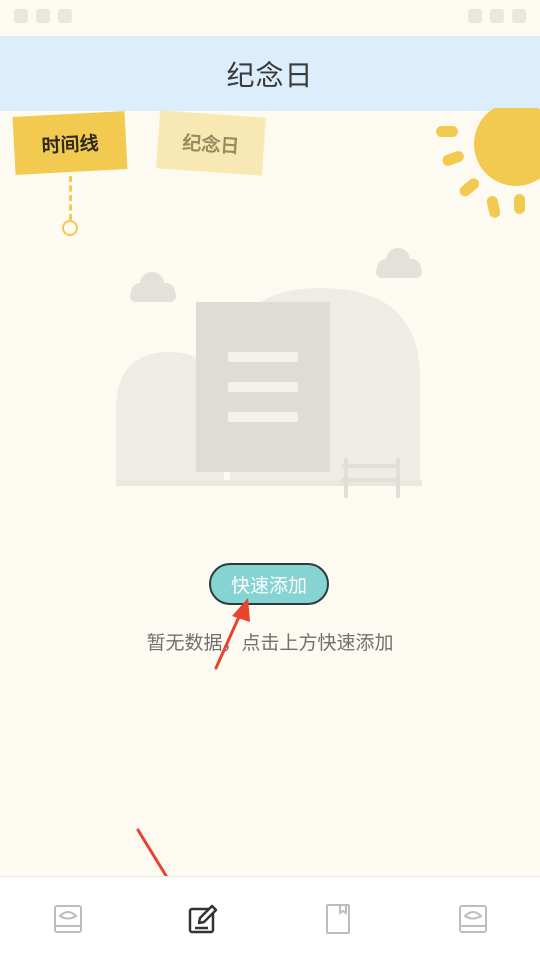 The height and width of the screenshot is (960, 540). I want to click on tab-timeline: 时间线, so click(70, 143).